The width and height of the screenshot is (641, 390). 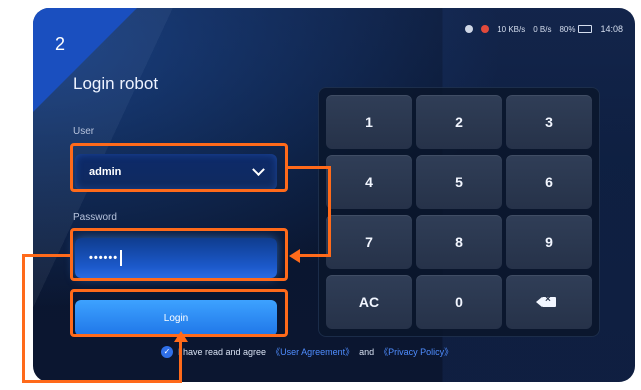 I want to click on highlight-password-field, so click(x=179, y=254).